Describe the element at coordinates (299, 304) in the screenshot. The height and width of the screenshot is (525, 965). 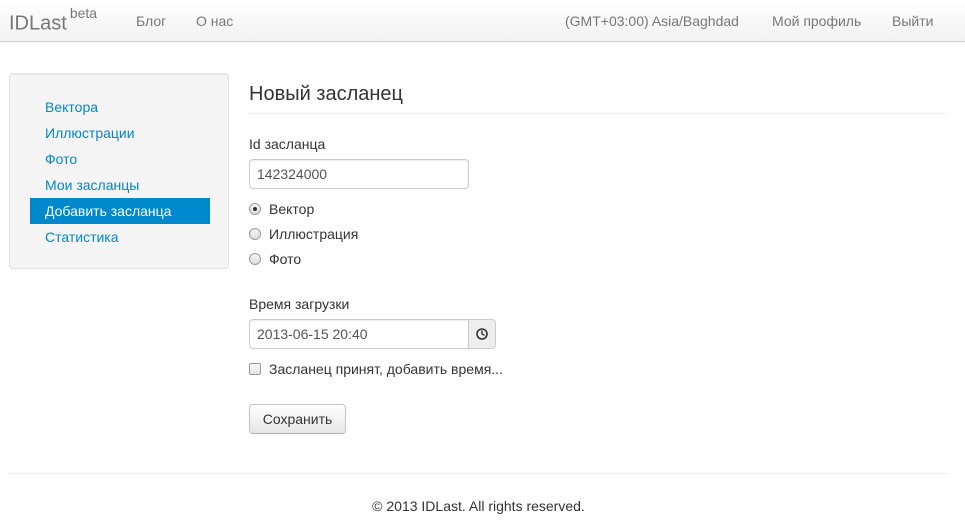
I see `upload-time-label: Время загрузки` at that location.